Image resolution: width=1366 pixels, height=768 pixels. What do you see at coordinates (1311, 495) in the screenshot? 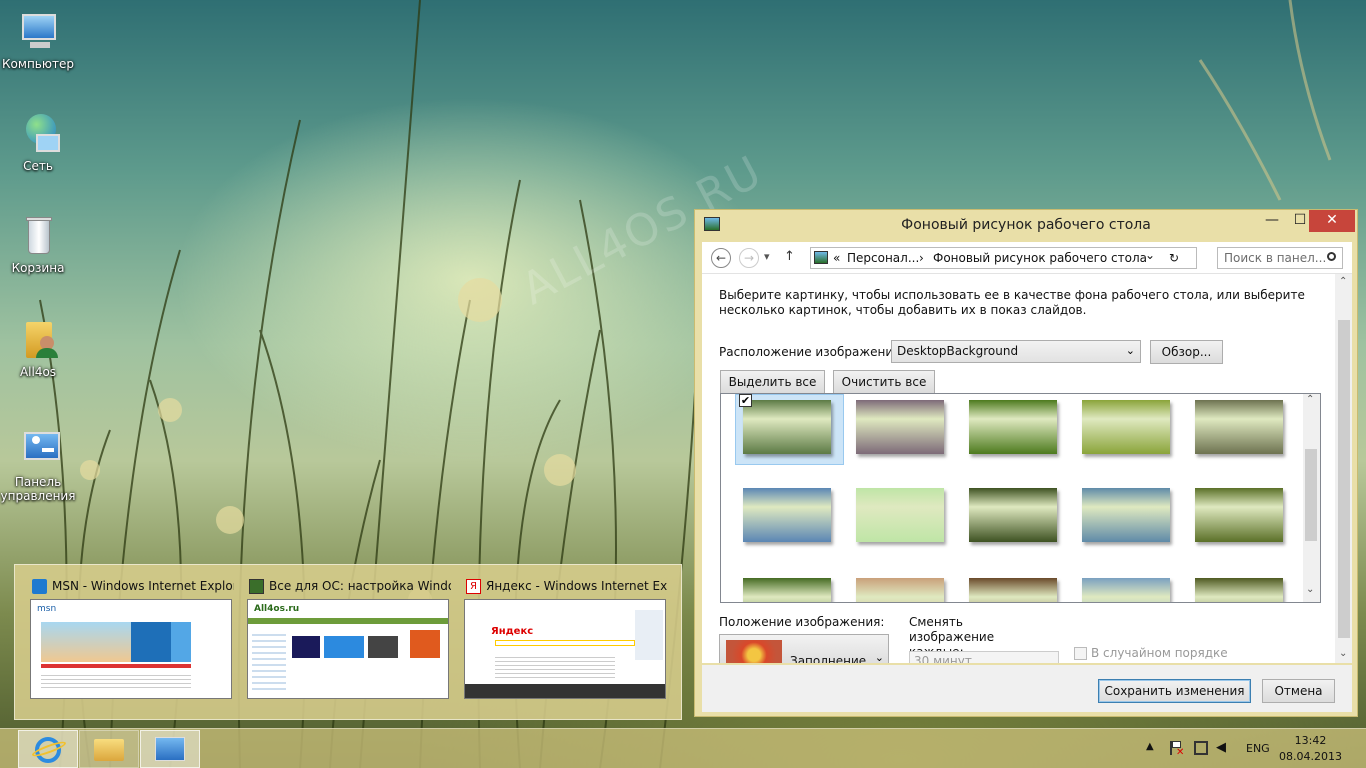
I see `grid-scroll-thumb` at bounding box center [1311, 495].